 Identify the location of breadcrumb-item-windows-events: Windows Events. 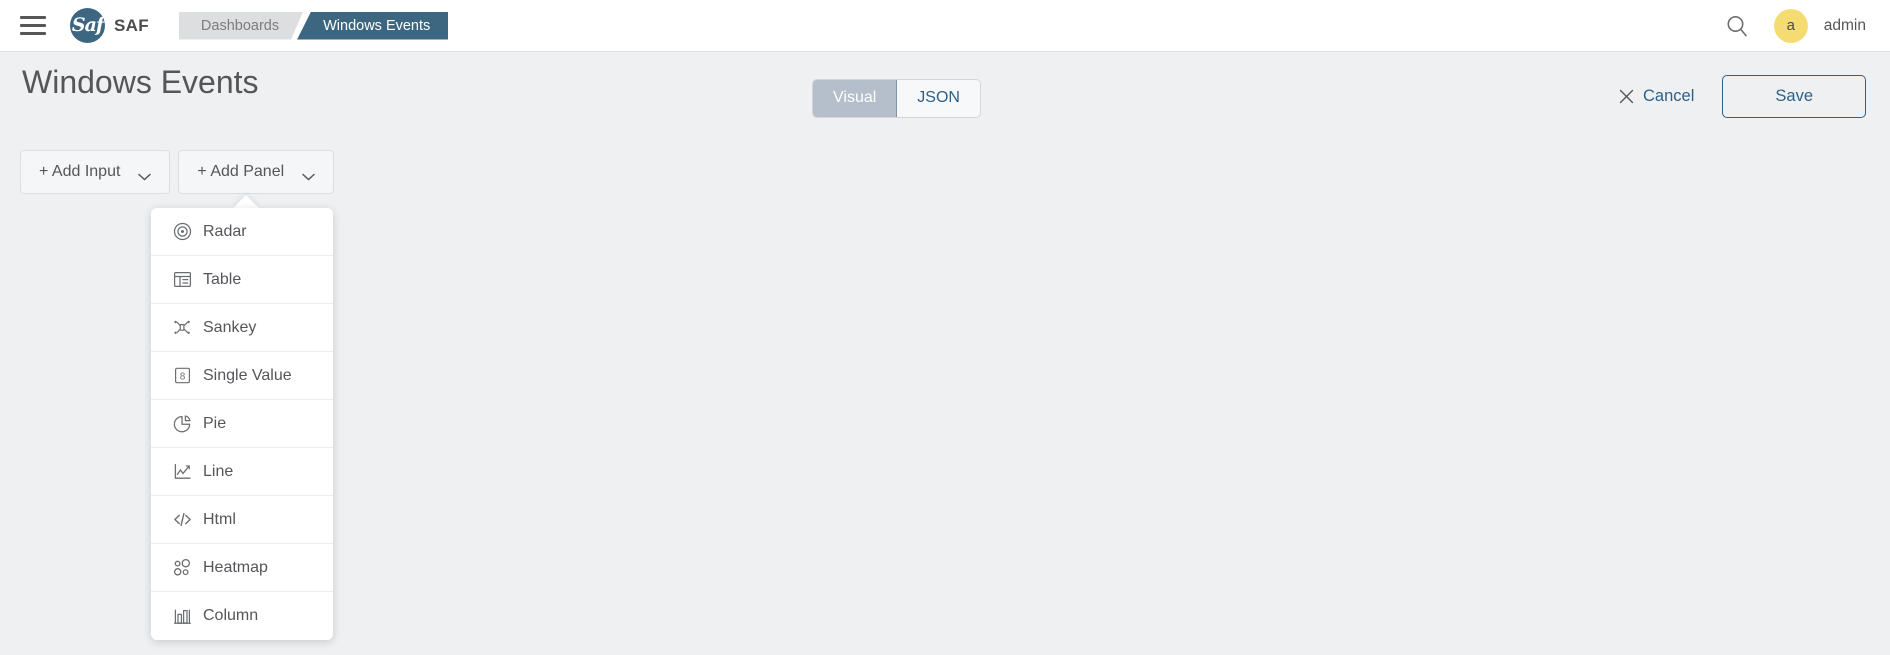
(373, 25).